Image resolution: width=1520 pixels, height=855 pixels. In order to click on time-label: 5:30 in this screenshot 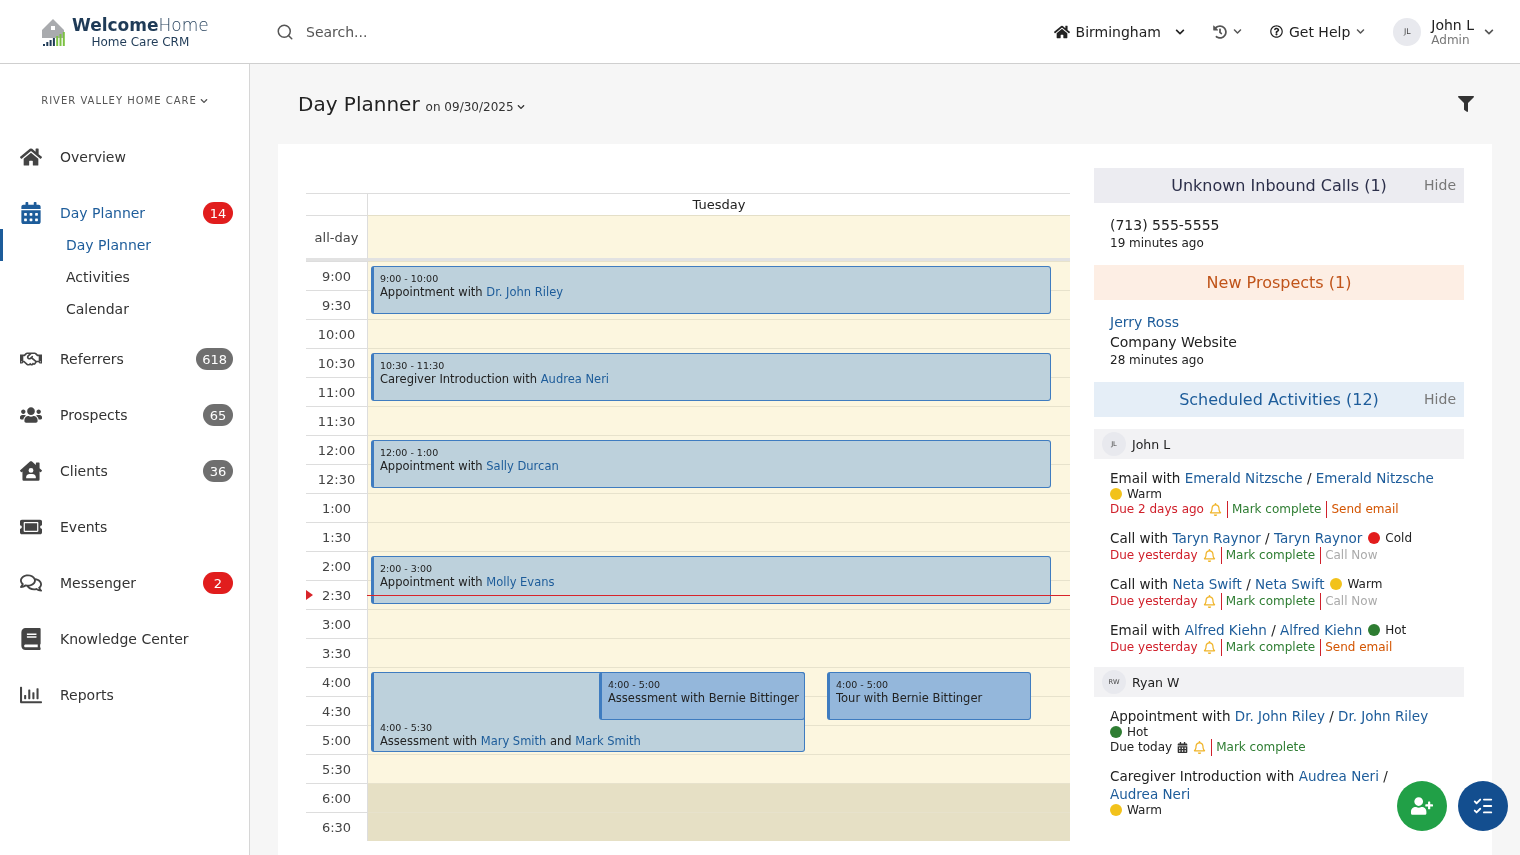, I will do `click(336, 768)`.